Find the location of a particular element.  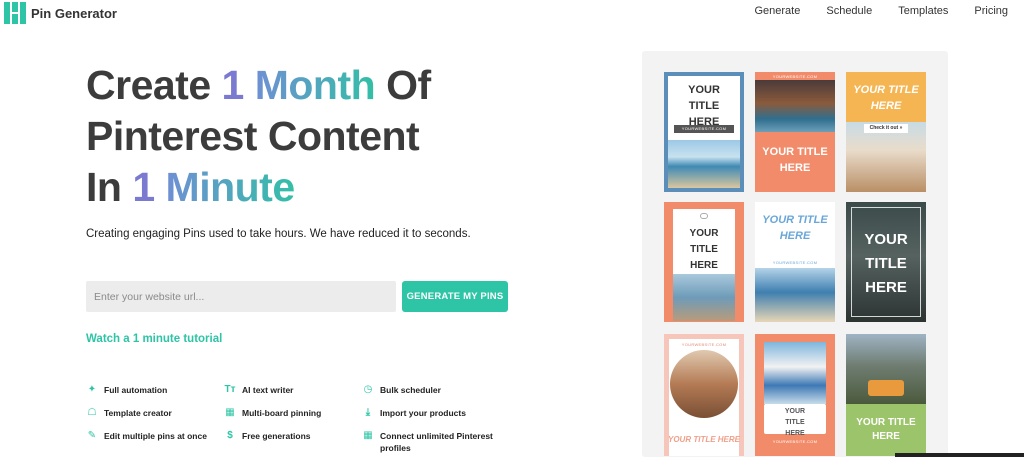

pin-template-1: YOUR TITLE HERE YOURWEBSITE.COM is located at coordinates (704, 132).